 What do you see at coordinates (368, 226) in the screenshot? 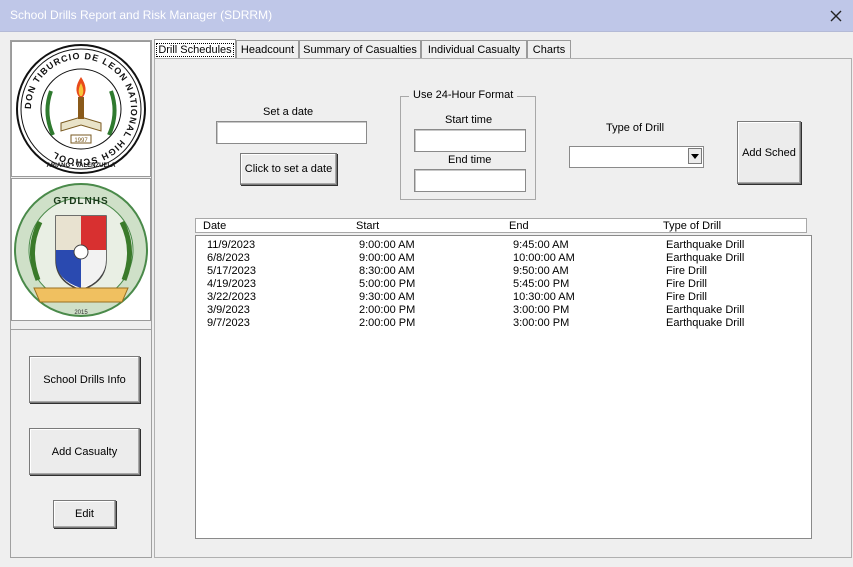
I see `column-header-start: Start` at bounding box center [368, 226].